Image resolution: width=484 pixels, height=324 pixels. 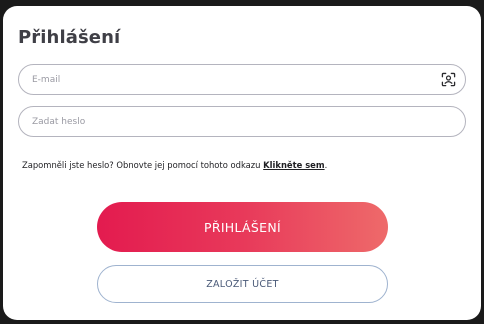 I want to click on register-button: ZALOŽIT ÚČET, so click(x=242, y=284).